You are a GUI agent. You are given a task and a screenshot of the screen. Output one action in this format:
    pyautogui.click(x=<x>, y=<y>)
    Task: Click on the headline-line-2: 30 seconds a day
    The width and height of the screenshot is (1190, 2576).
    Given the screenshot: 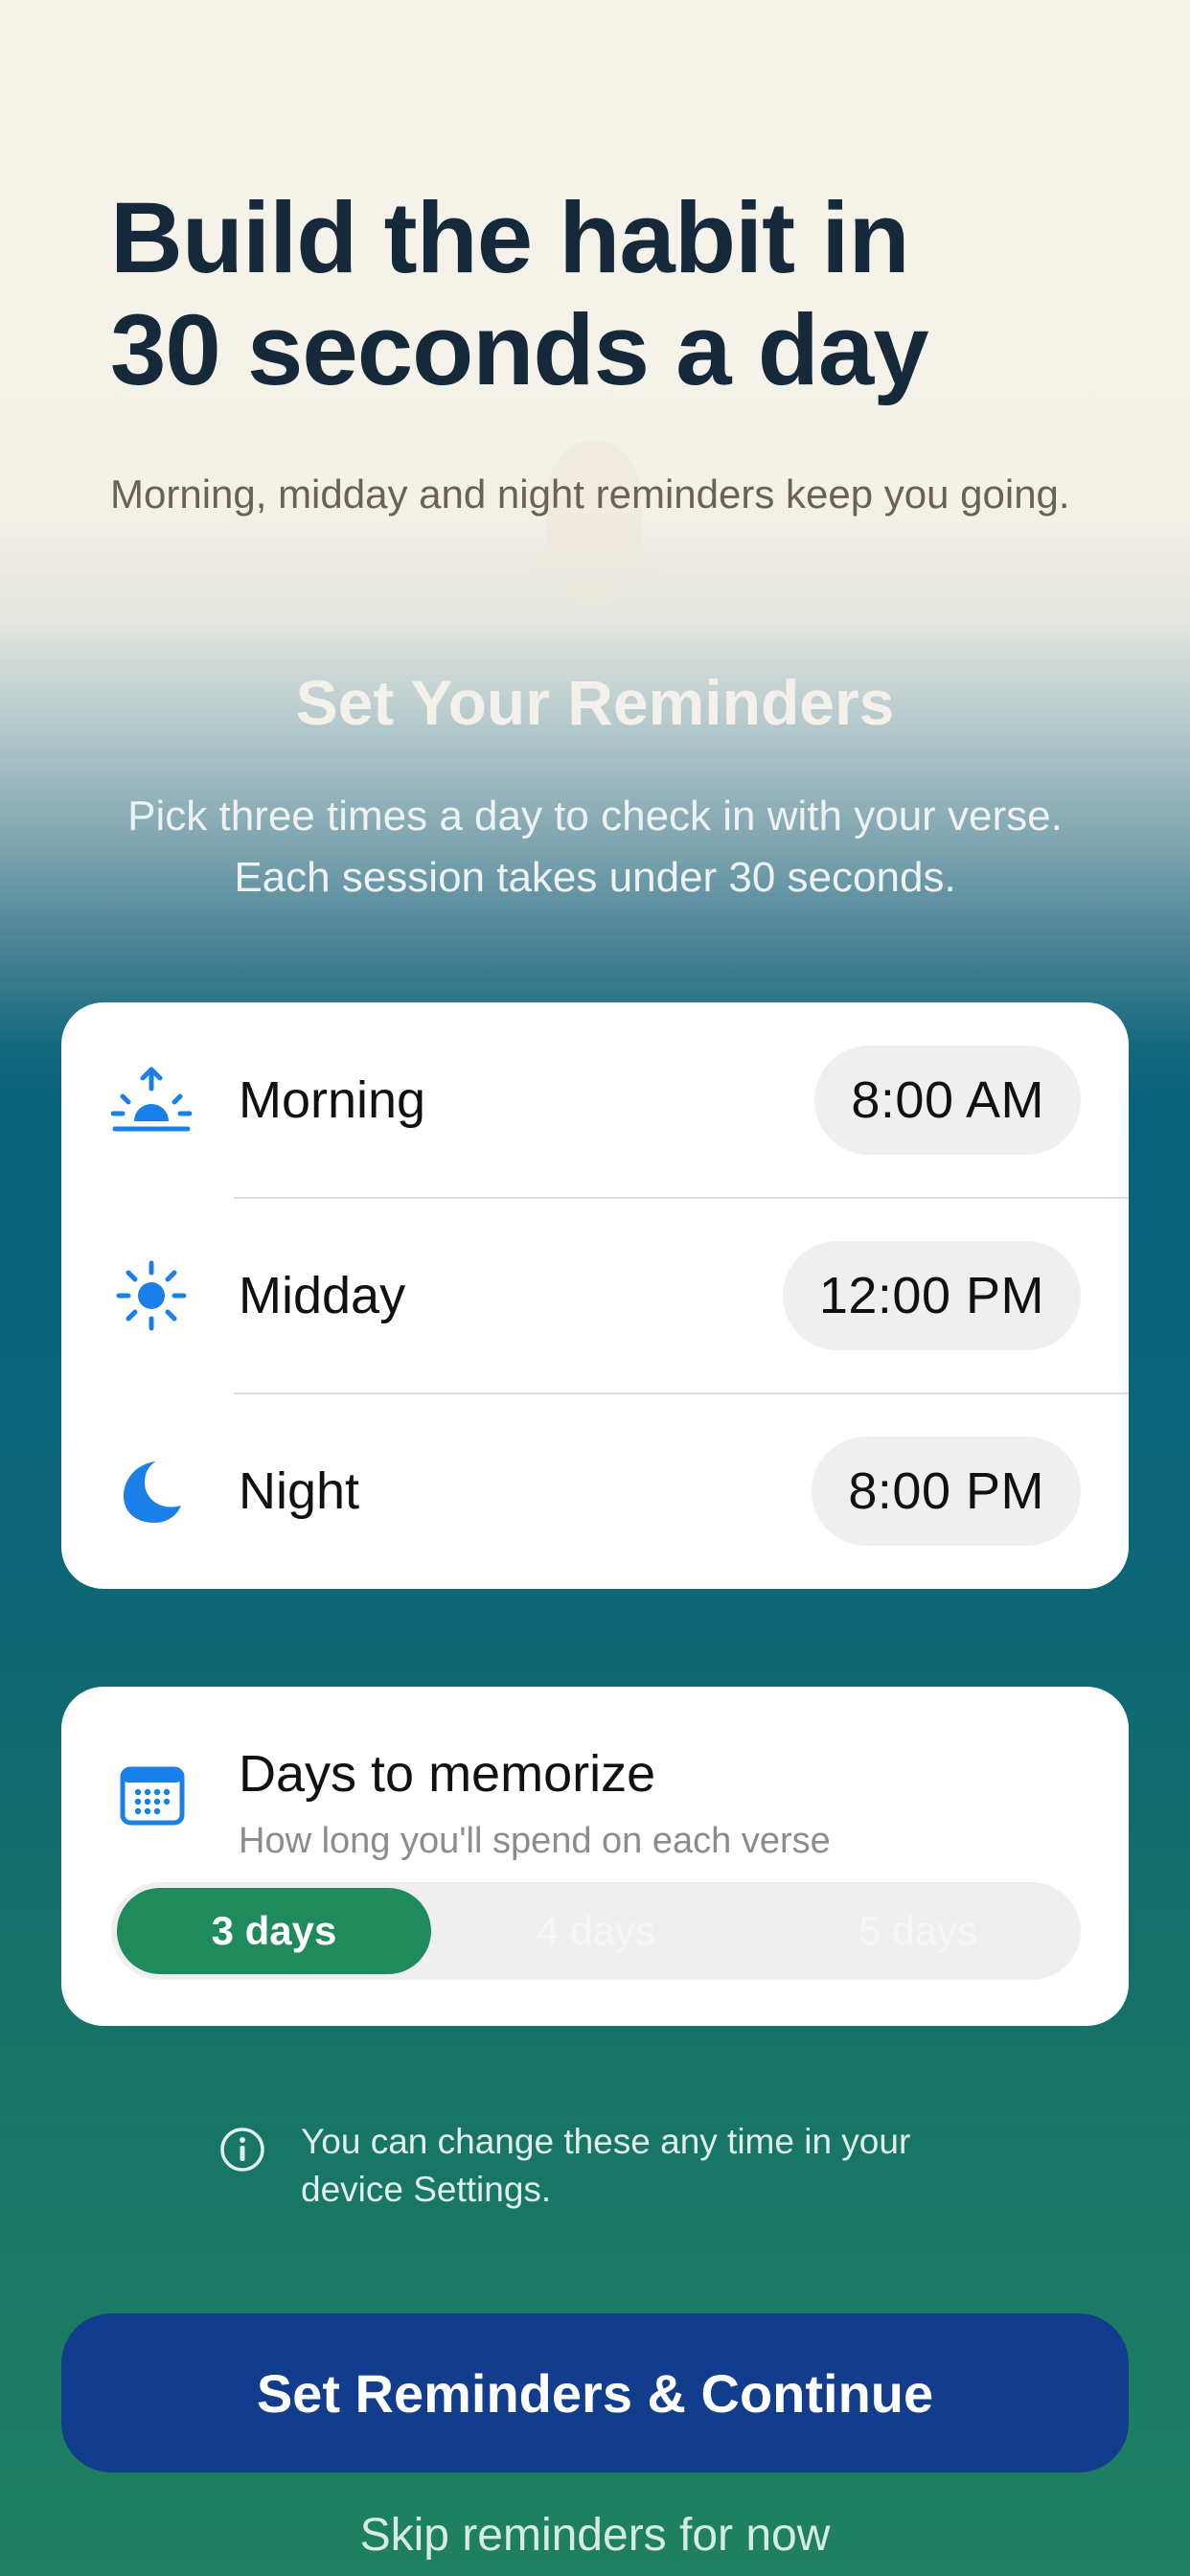 What is the action you would take?
    pyautogui.click(x=519, y=350)
    